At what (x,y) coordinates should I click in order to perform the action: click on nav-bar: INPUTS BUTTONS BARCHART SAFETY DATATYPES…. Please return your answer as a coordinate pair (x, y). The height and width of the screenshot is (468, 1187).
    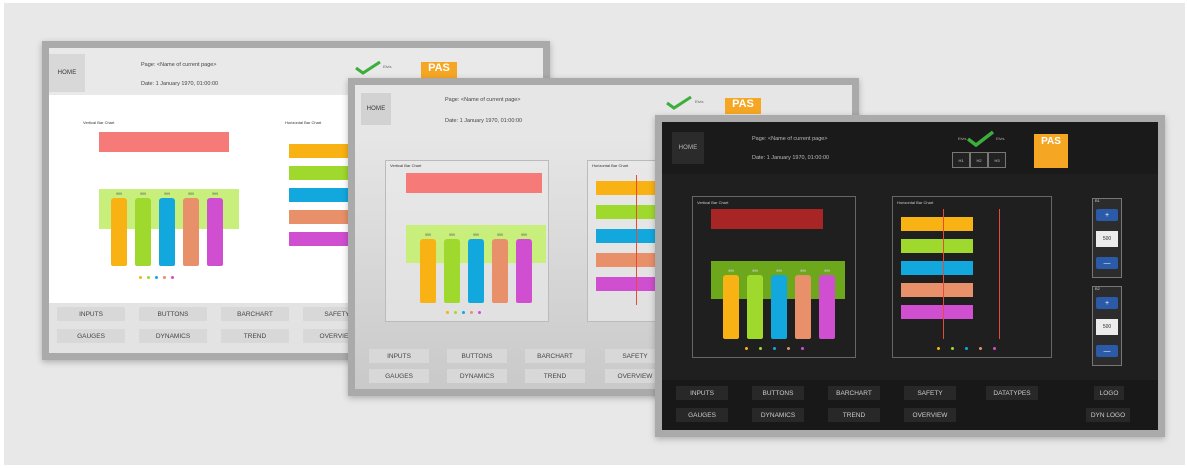
    Looking at the image, I should click on (910, 405).